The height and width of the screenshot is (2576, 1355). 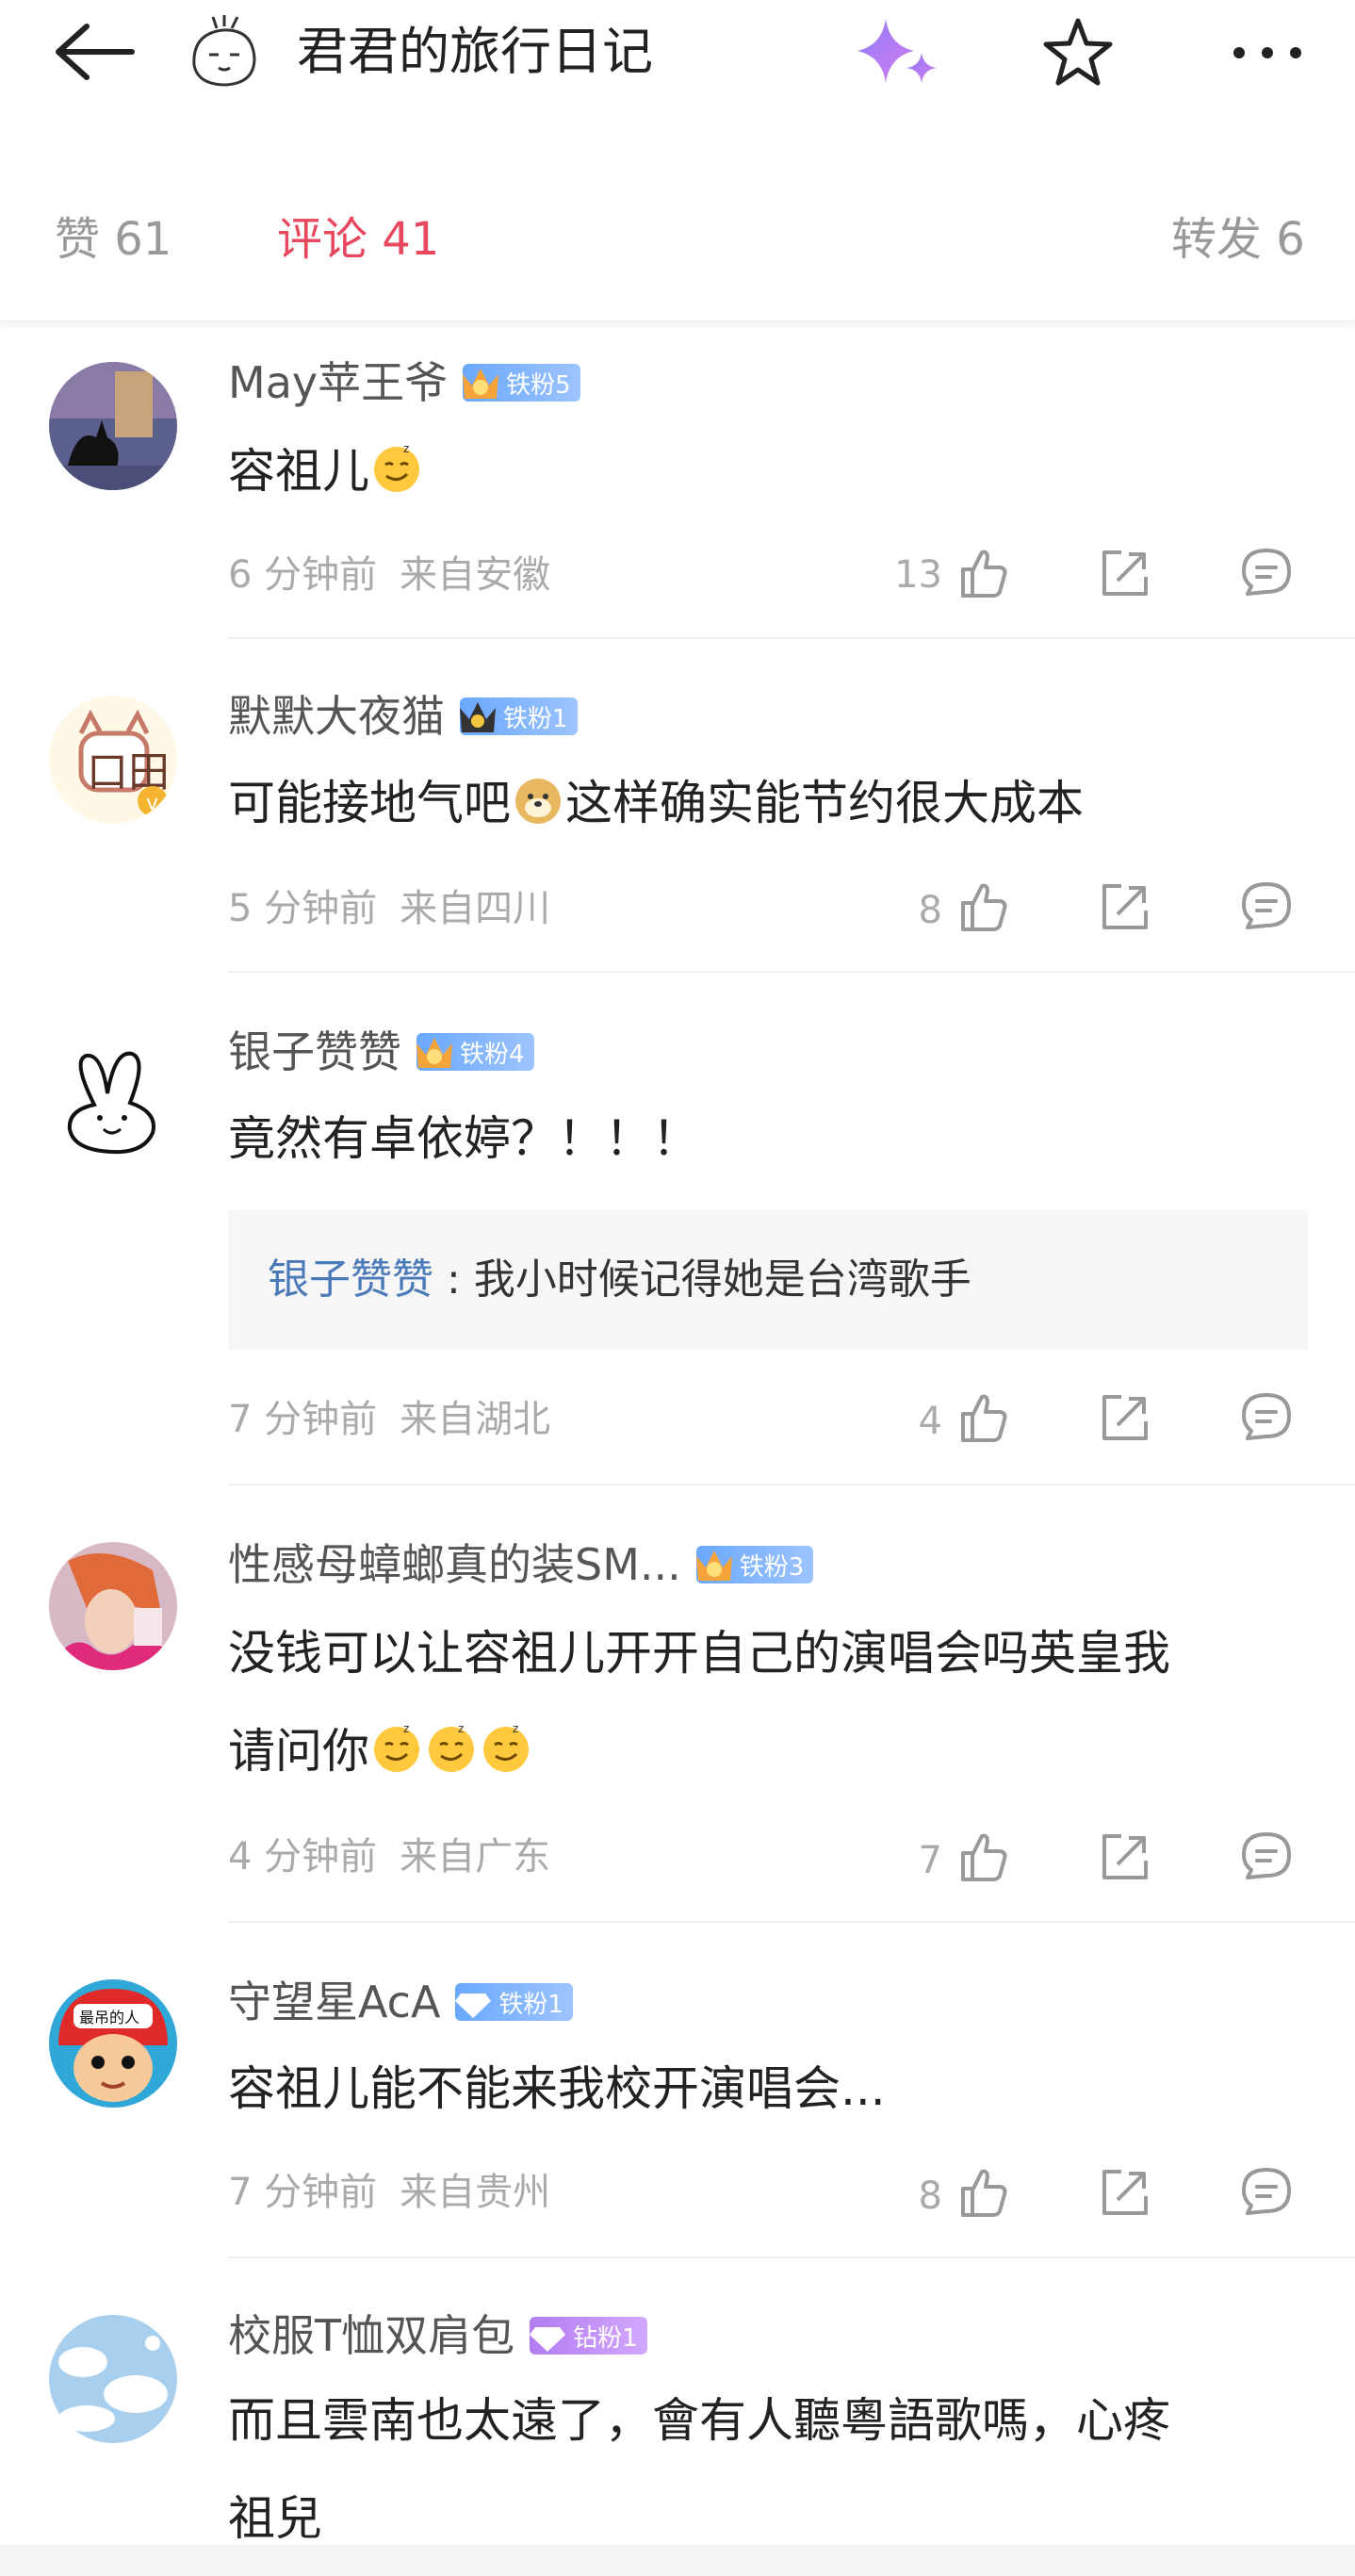 What do you see at coordinates (152, 803) in the screenshot?
I see `svg-text: v` at bounding box center [152, 803].